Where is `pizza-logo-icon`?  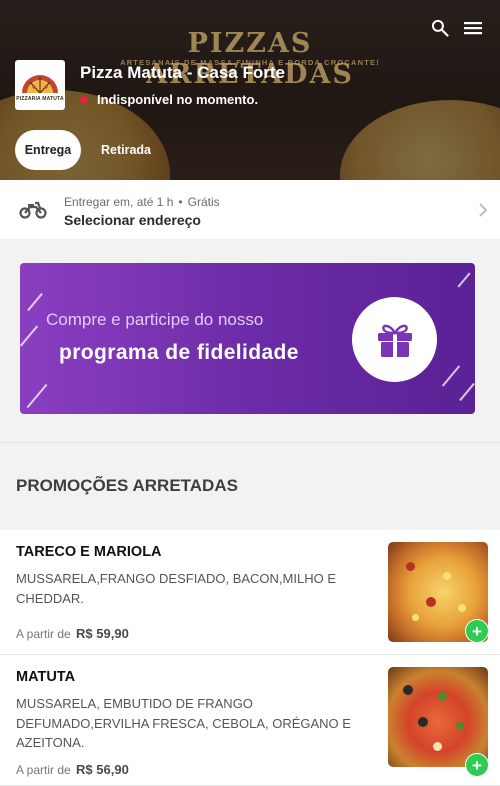
pizza-logo-icon is located at coordinates (40, 83).